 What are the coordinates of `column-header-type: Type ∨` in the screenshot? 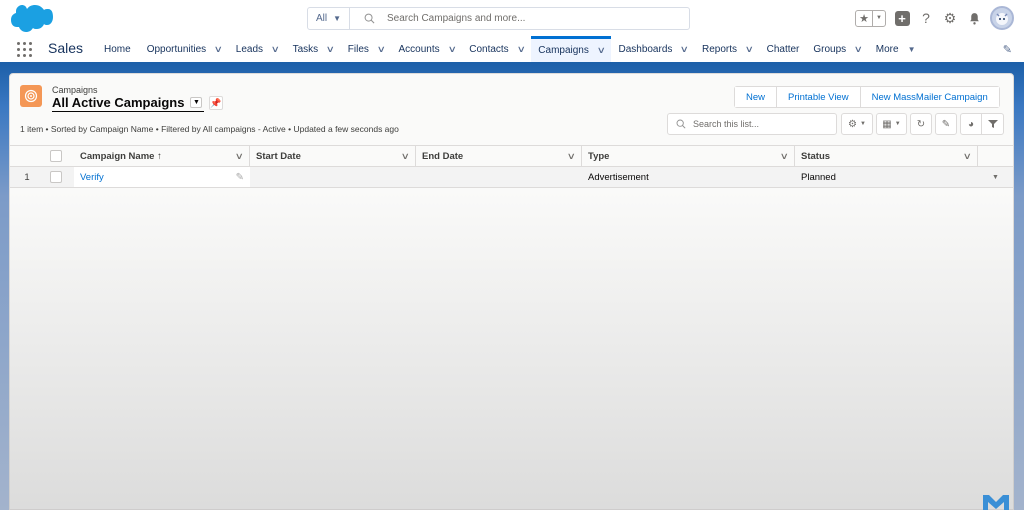 It's located at (688, 156).